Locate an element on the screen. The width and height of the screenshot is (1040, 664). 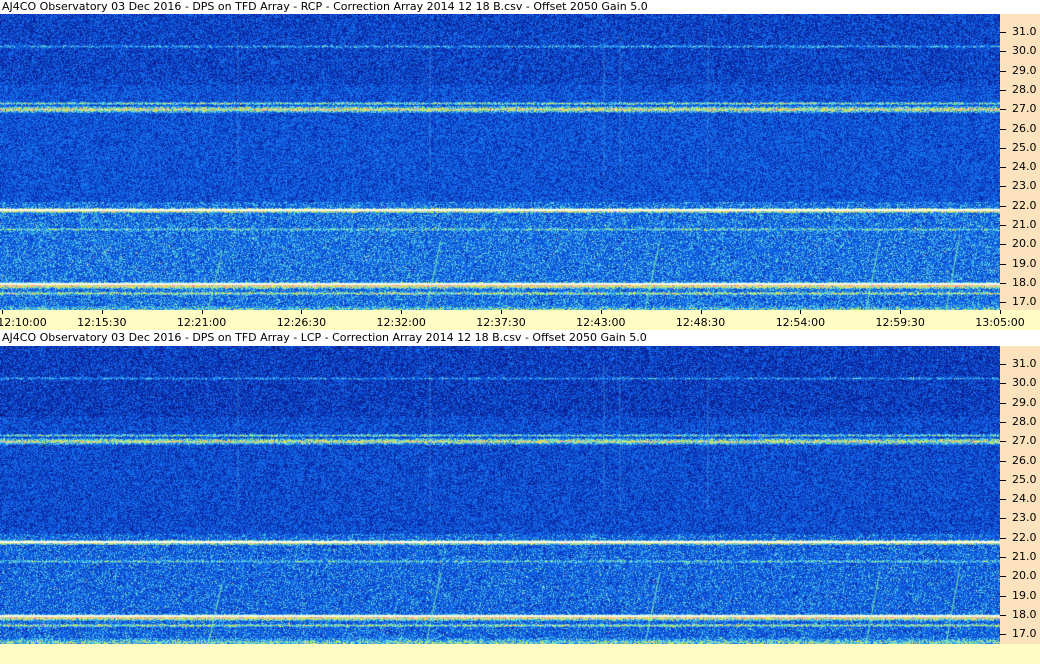
freq-lcp-label: 17.0 is located at coordinates (1024, 634).